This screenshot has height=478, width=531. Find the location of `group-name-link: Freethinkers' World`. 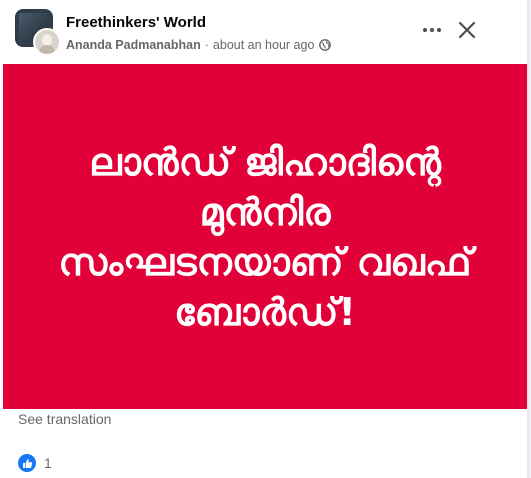

group-name-link: Freethinkers' World is located at coordinates (136, 22).